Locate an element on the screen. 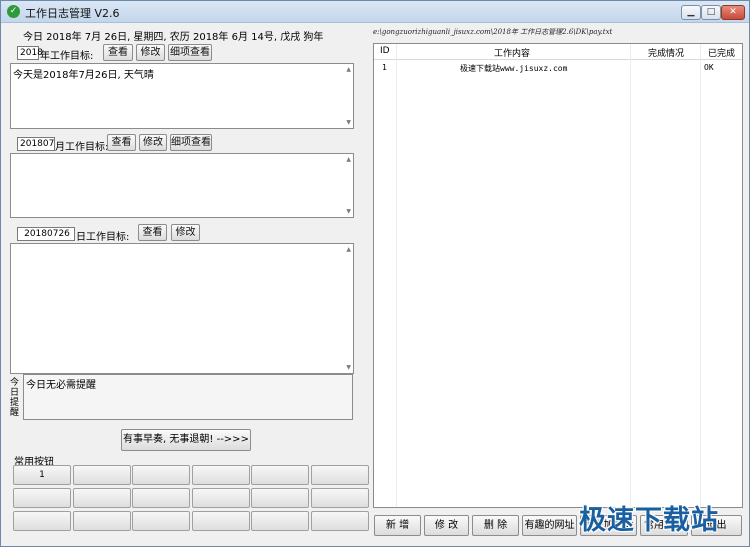 The height and width of the screenshot is (547, 750). motto-button: 有事早奏, 无事退朝! -->>> is located at coordinates (186, 440).